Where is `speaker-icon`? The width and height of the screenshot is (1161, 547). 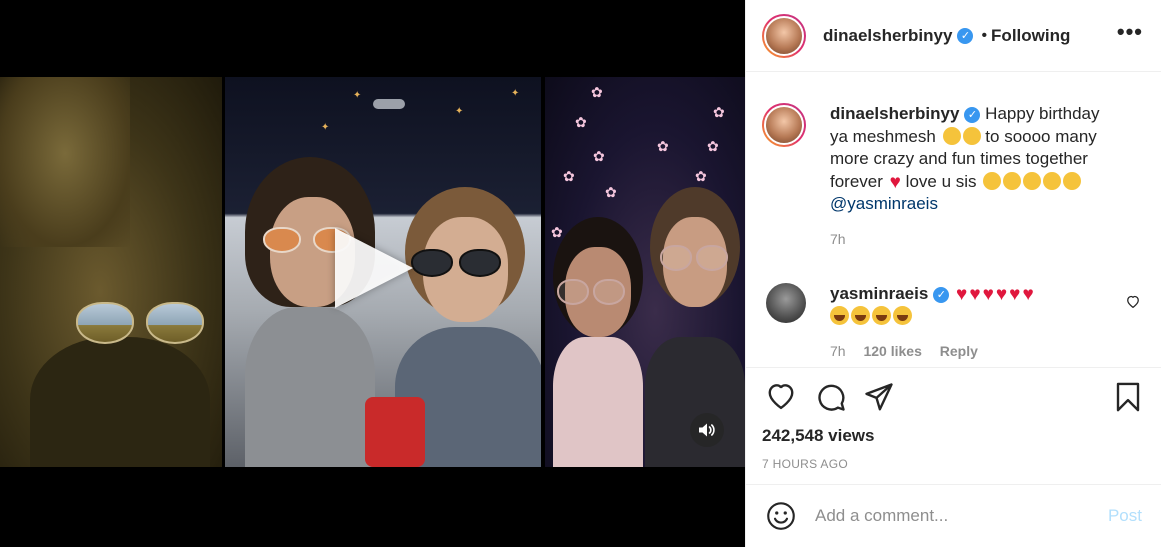 speaker-icon is located at coordinates (707, 430).